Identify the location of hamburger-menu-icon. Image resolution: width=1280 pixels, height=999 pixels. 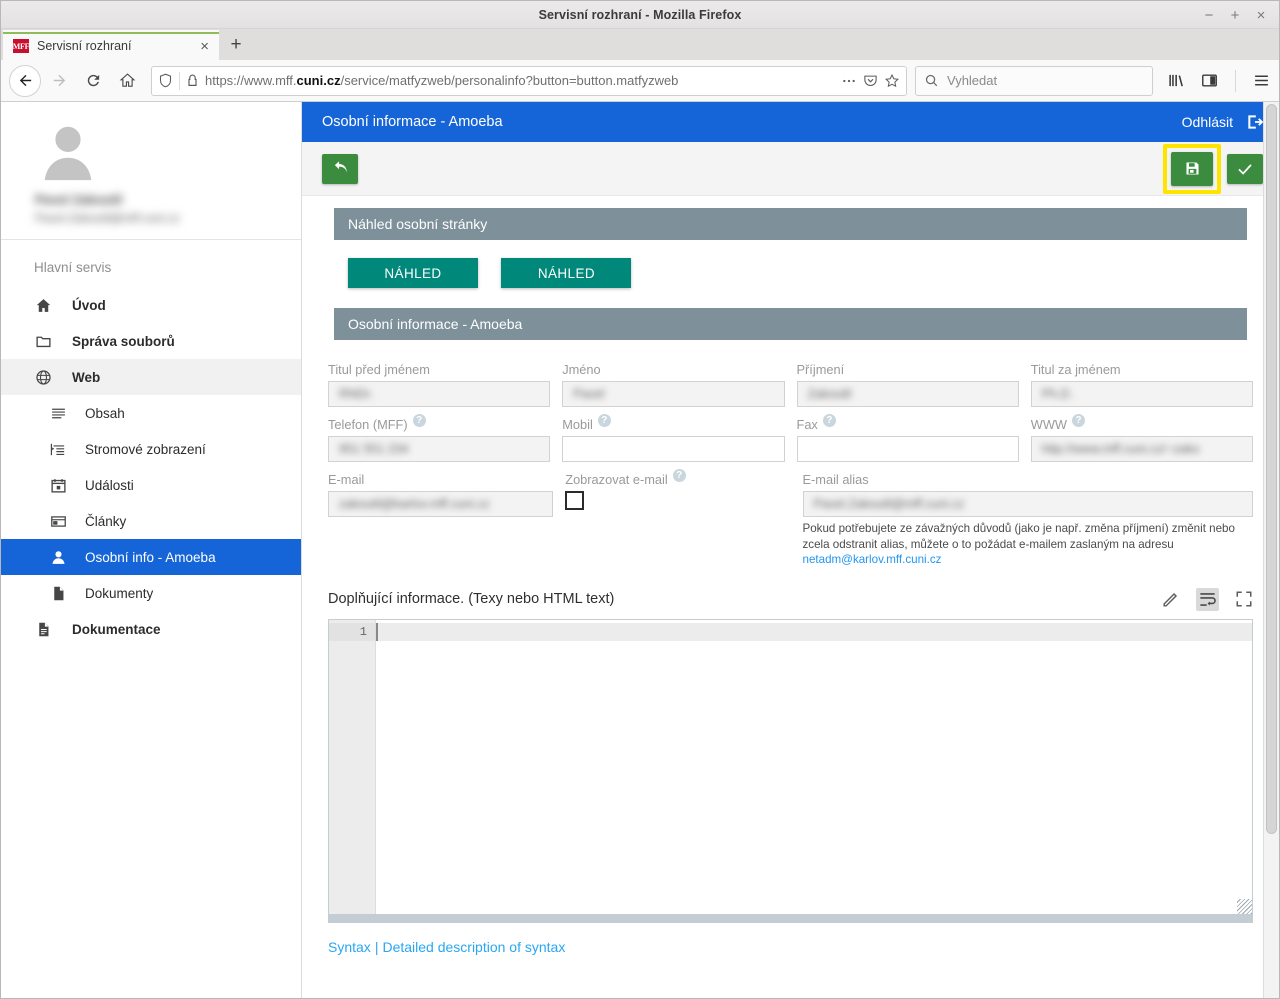
(1261, 80).